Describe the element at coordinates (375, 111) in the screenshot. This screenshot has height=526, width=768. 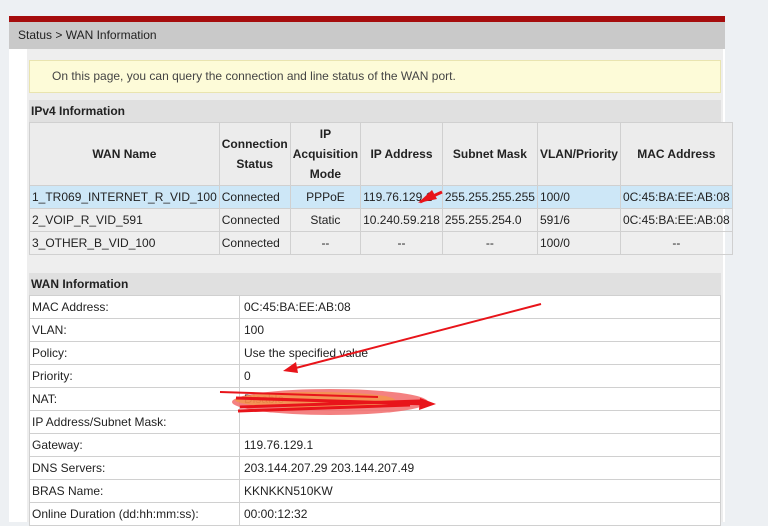
I see `ipv4-section-title: IPv4 Information` at that location.